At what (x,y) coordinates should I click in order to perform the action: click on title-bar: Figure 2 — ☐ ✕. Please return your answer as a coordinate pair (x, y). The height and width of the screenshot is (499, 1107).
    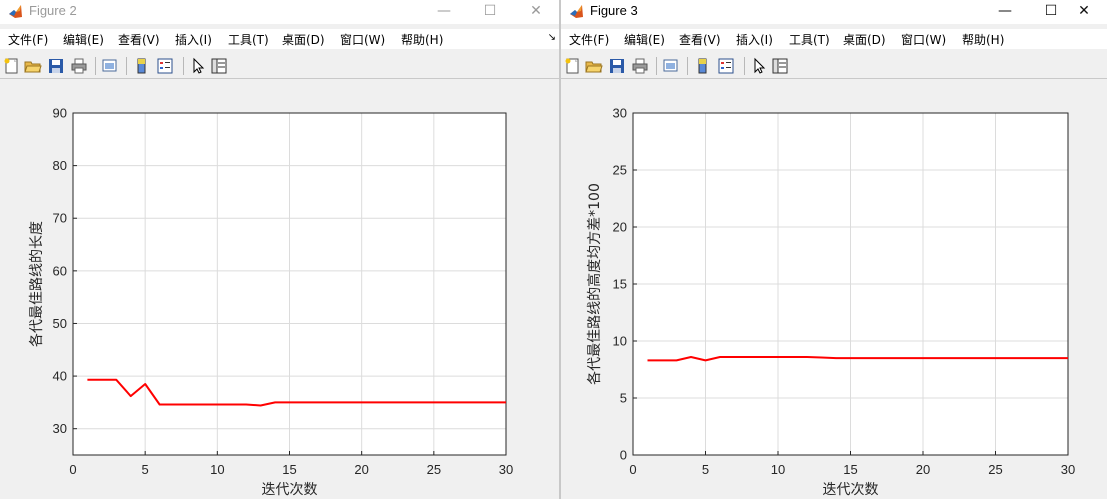
    Looking at the image, I should click on (280, 12).